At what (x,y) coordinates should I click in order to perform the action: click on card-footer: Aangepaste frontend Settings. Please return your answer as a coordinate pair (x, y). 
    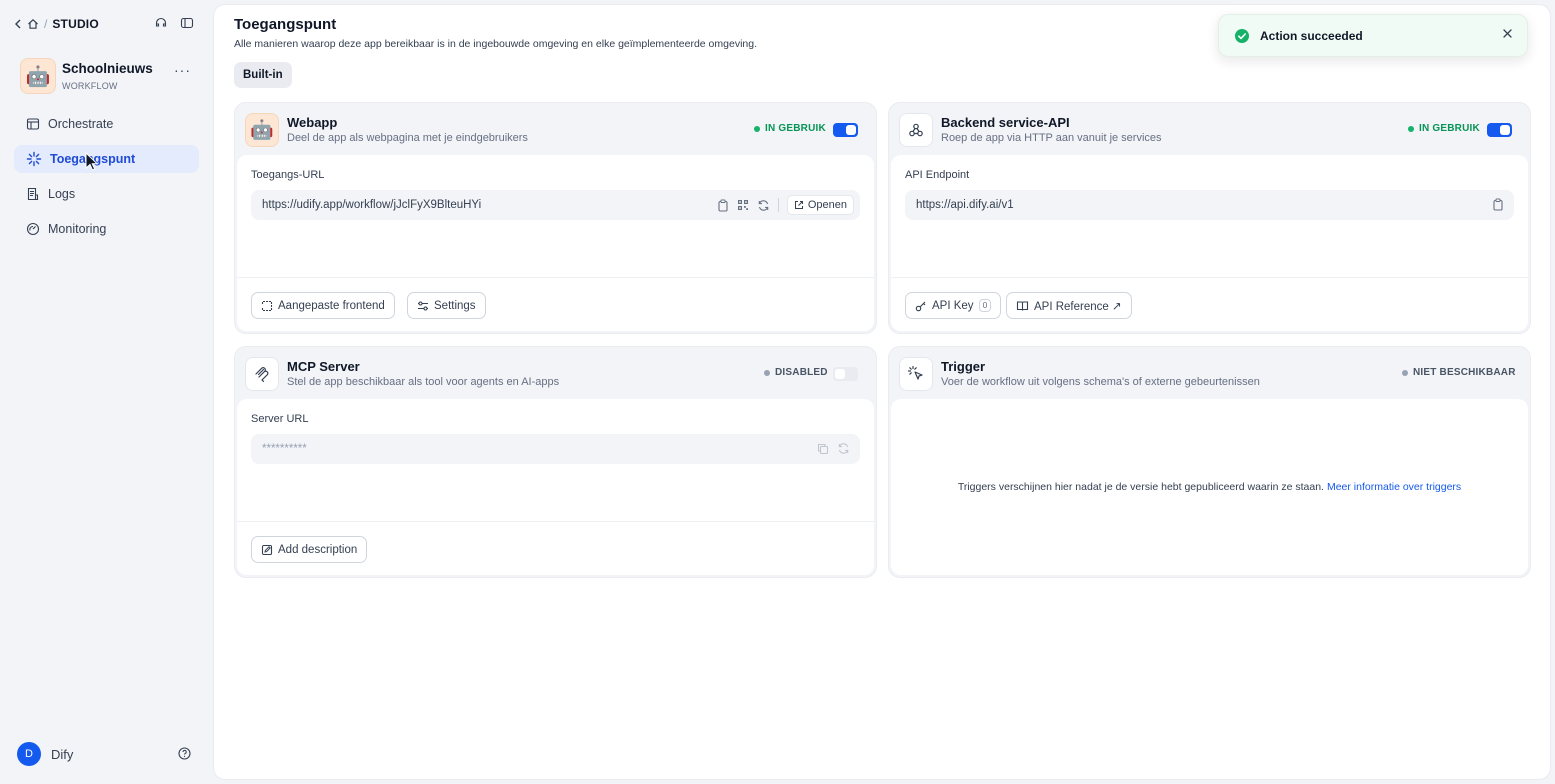
    Looking at the image, I should click on (555, 304).